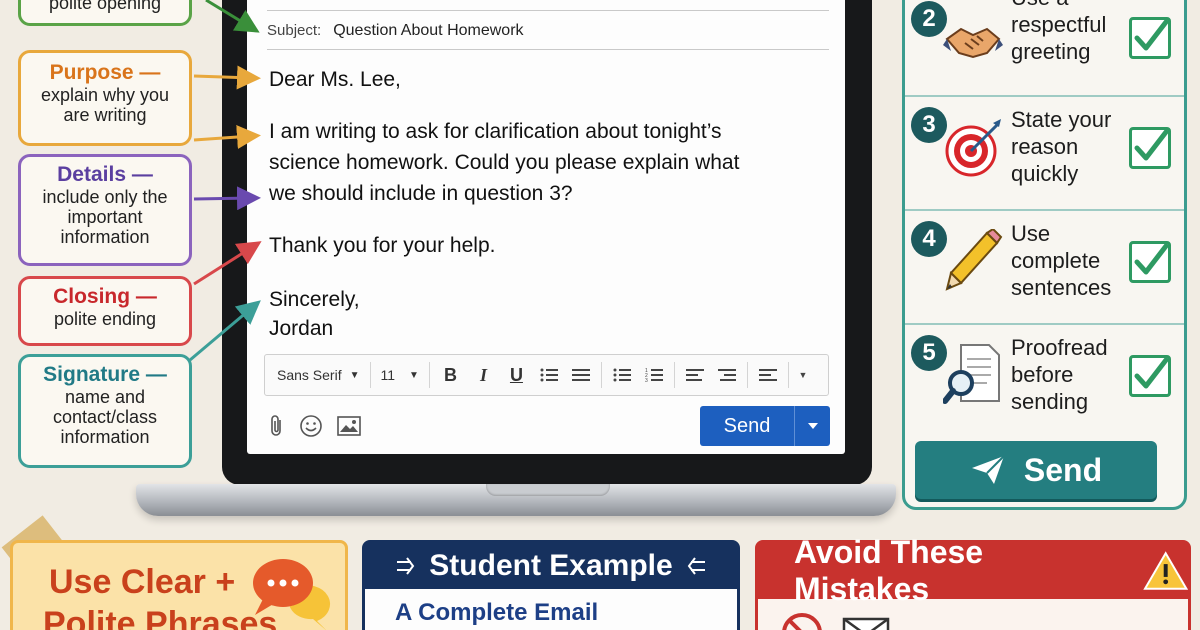 The image size is (1200, 630). Describe the element at coordinates (497, 612) in the screenshot. I see `student-example-subtitle: A Complete Email` at that location.